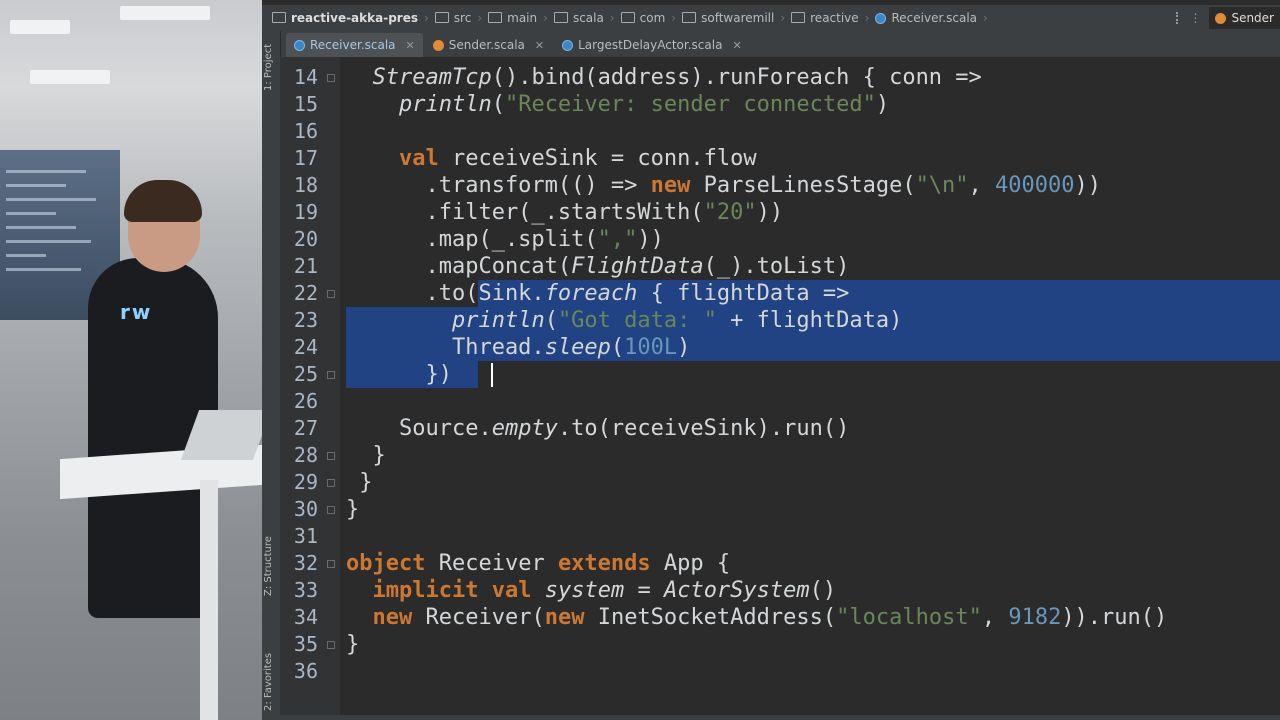 This screenshot has width=1280, height=720. I want to click on tab-receiver: Receiver.scala ✕, so click(354, 45).